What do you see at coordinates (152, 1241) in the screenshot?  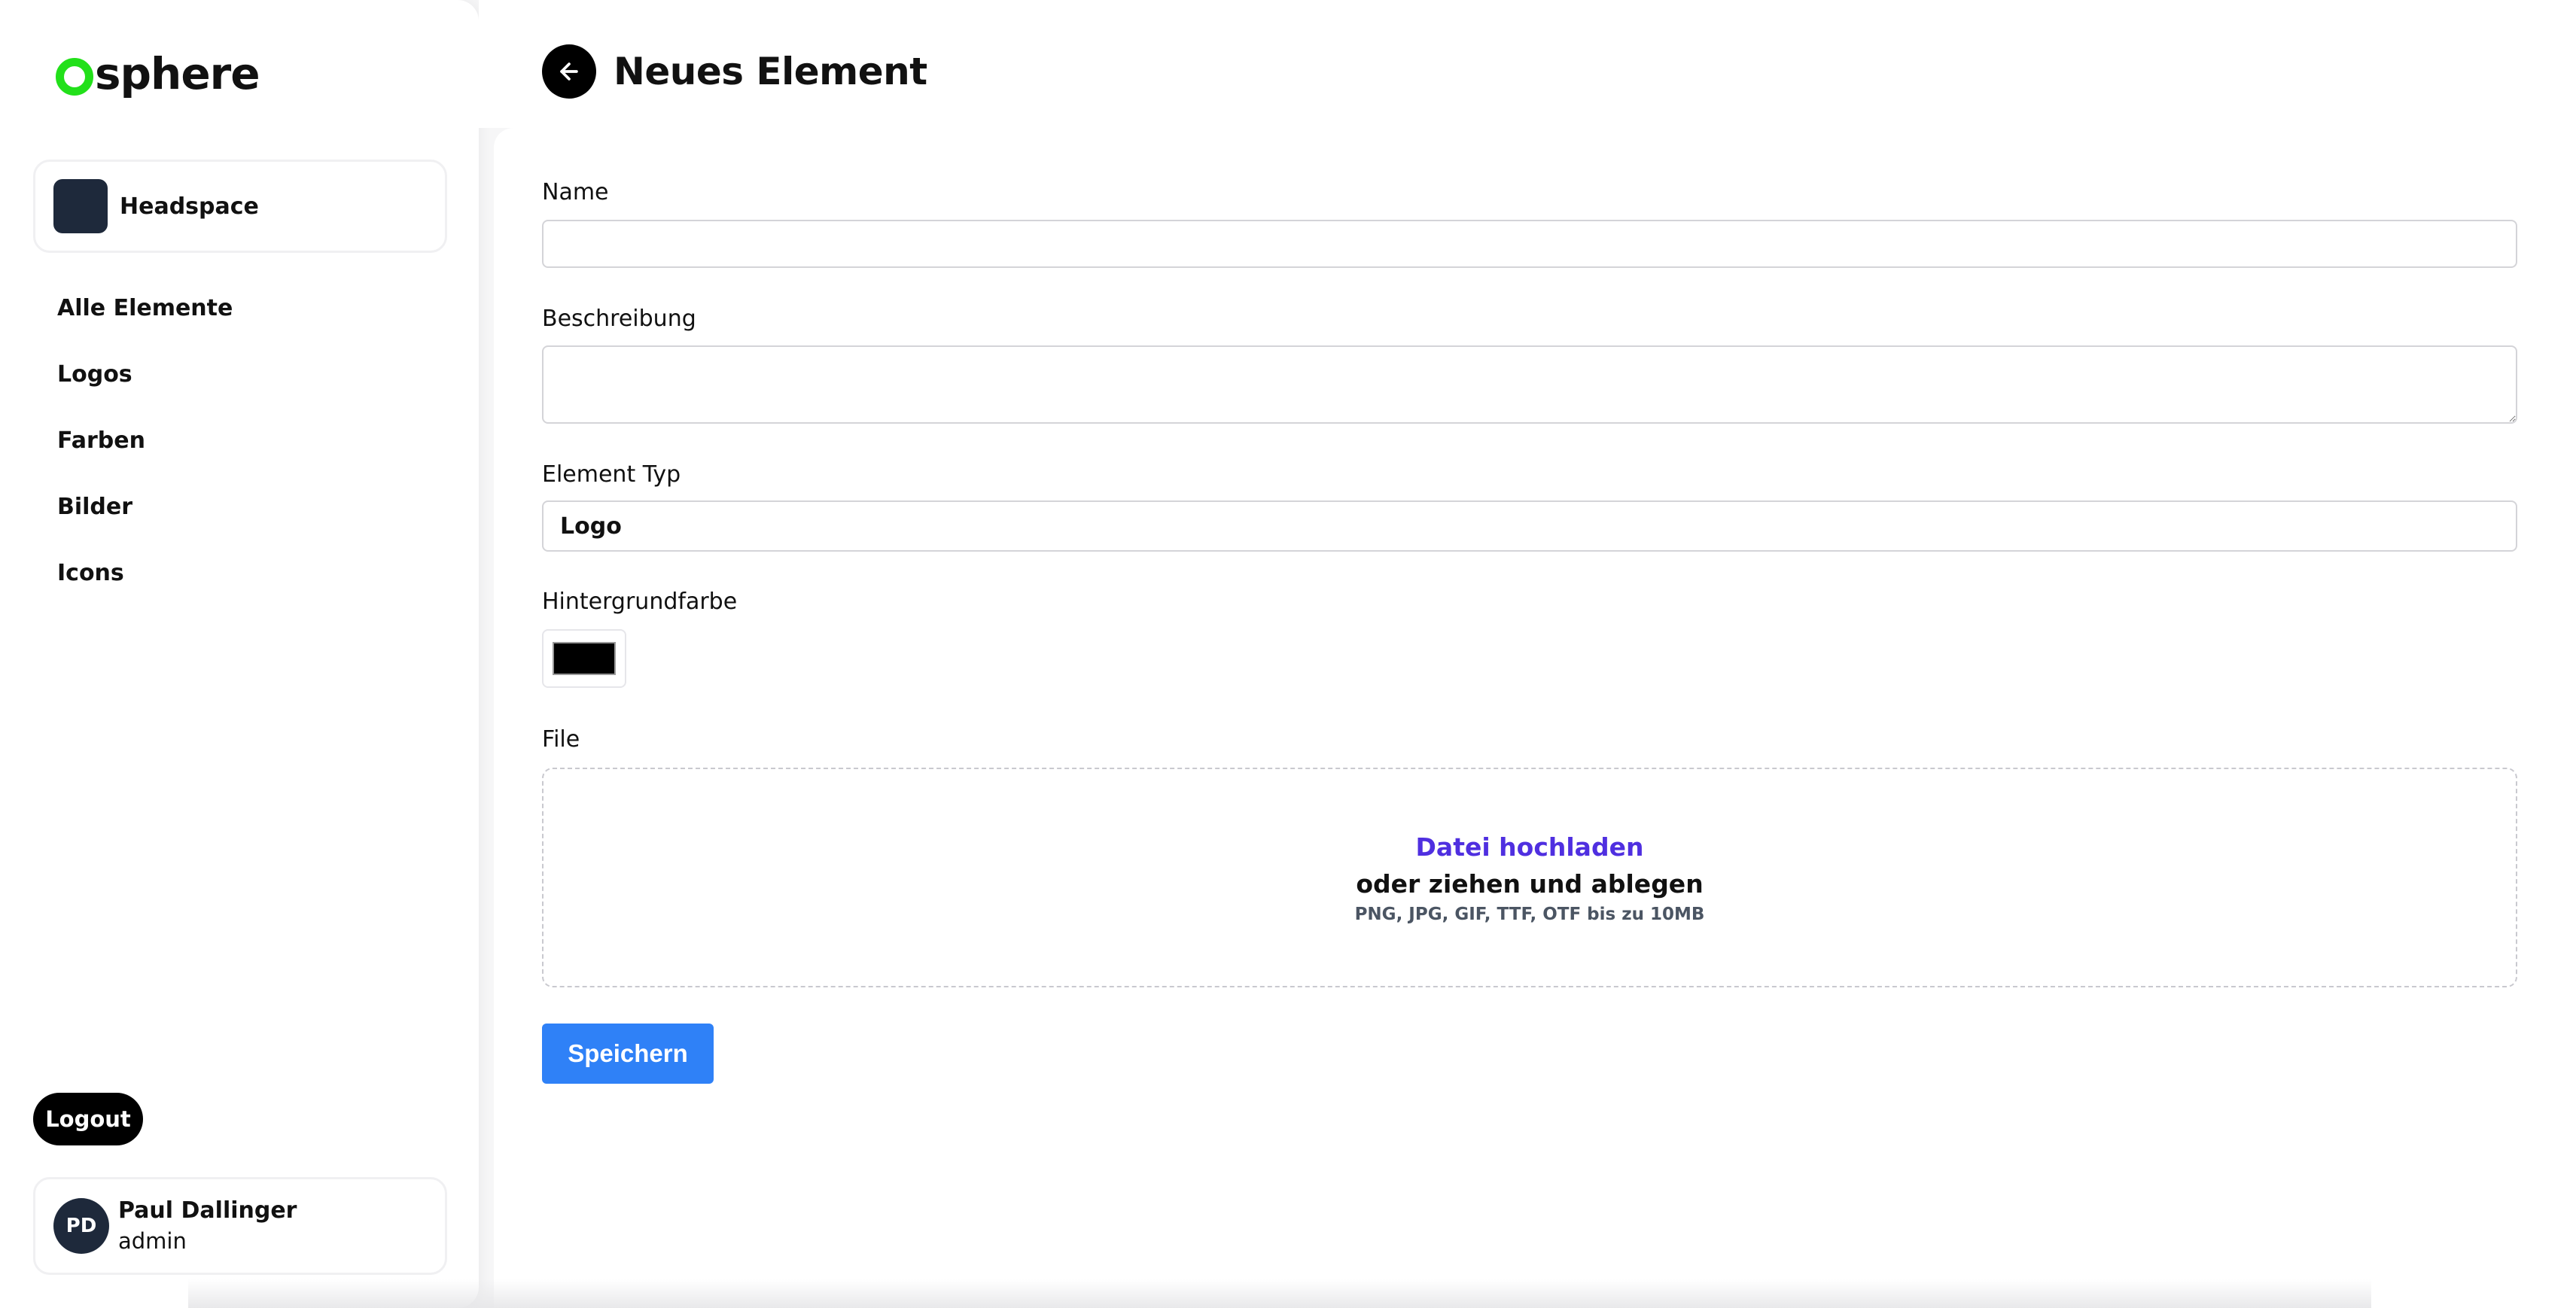 I see `user-role: admin` at bounding box center [152, 1241].